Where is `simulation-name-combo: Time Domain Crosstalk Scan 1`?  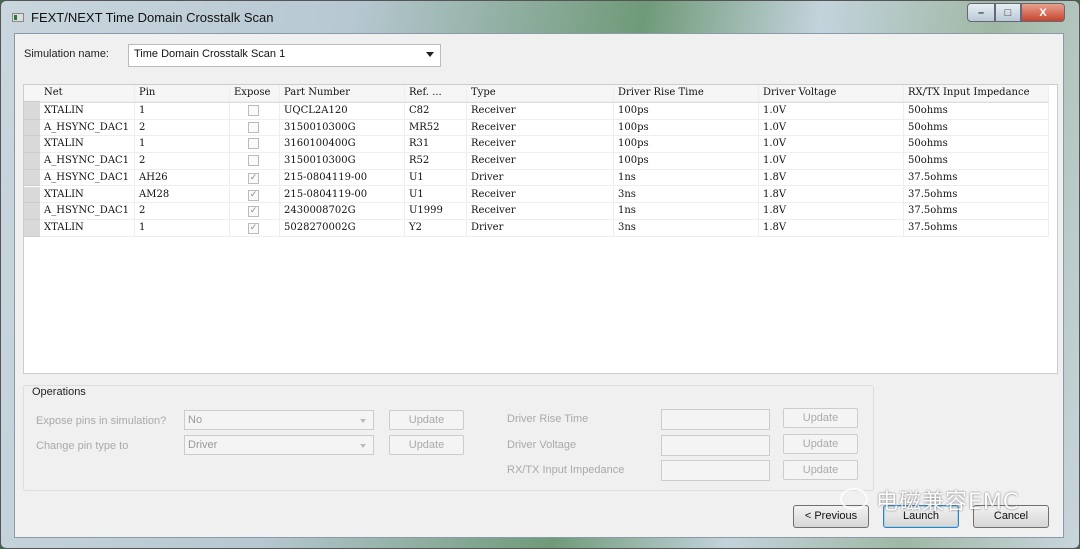
simulation-name-combo: Time Domain Crosstalk Scan 1 is located at coordinates (284, 55).